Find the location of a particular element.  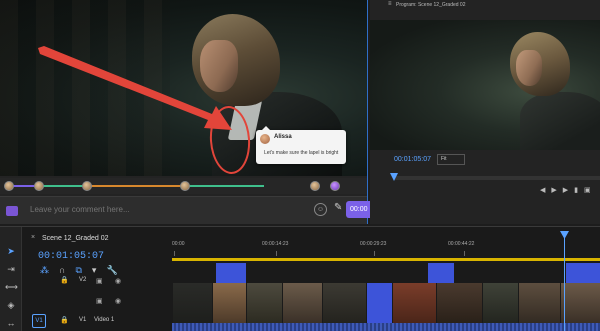

step-back-icon: ◀ is located at coordinates (542, 190).